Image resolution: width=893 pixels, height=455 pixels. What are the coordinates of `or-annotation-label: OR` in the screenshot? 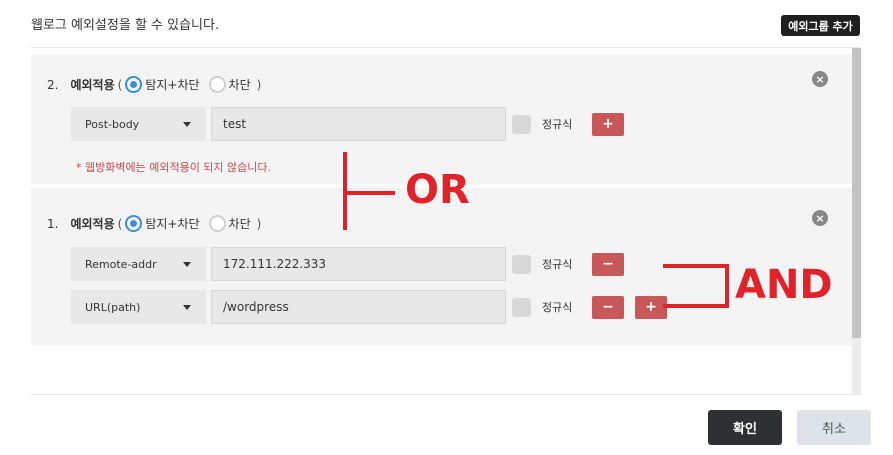 It's located at (437, 190).